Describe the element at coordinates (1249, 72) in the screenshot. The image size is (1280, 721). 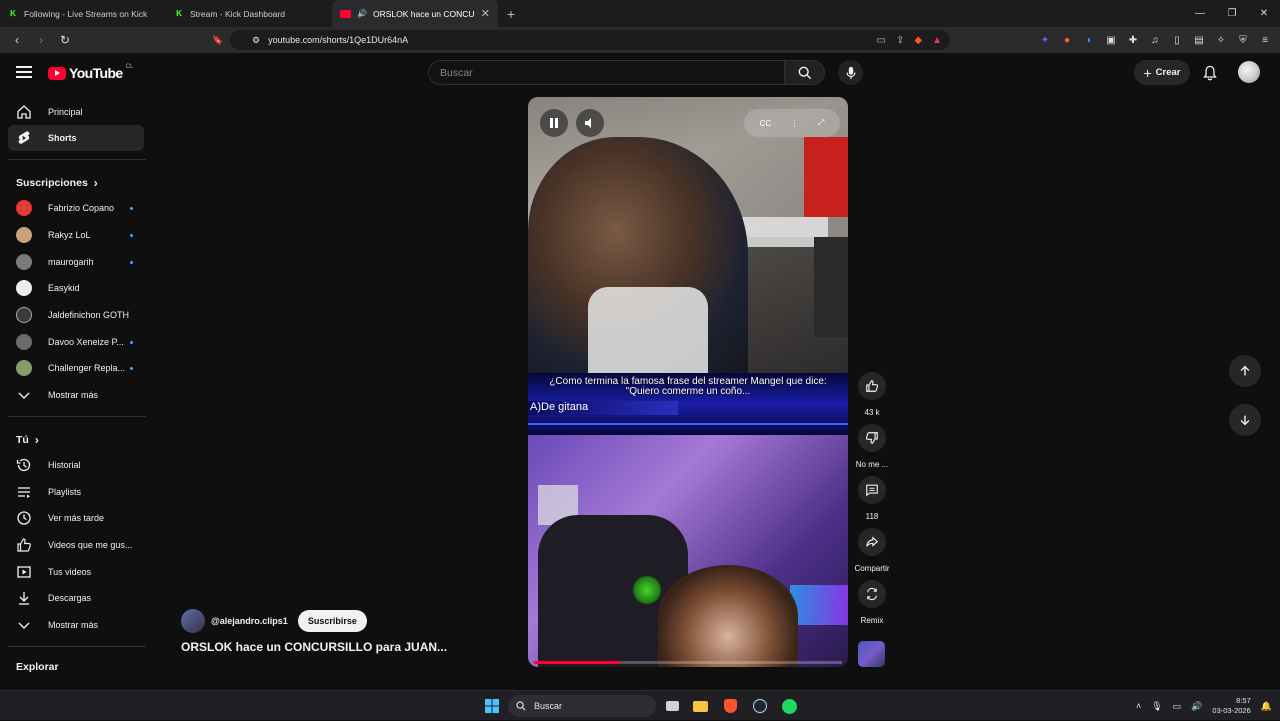
I see `account-avatar` at that location.